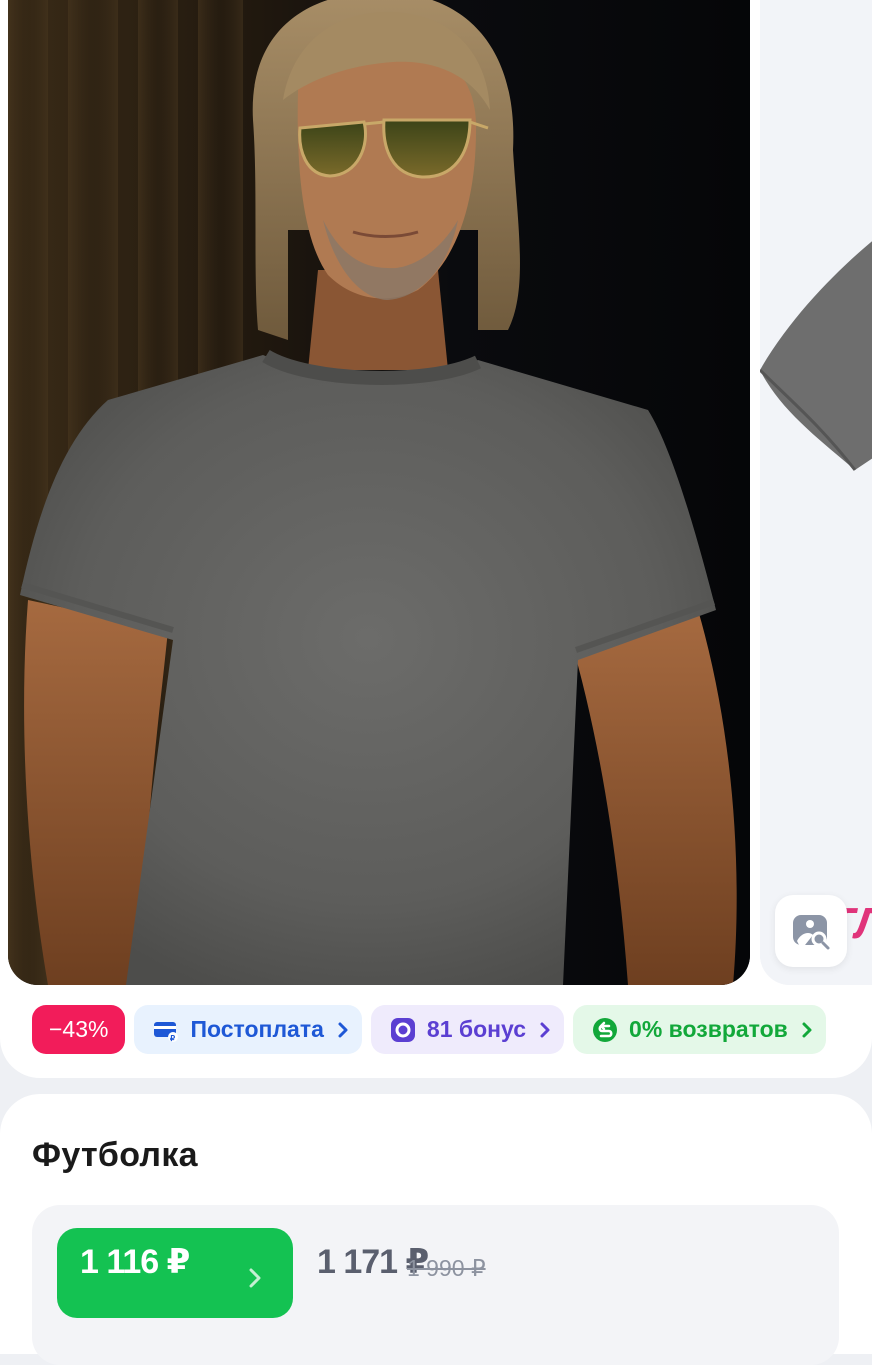  I want to click on discount-badge: −43%, so click(79, 1029).